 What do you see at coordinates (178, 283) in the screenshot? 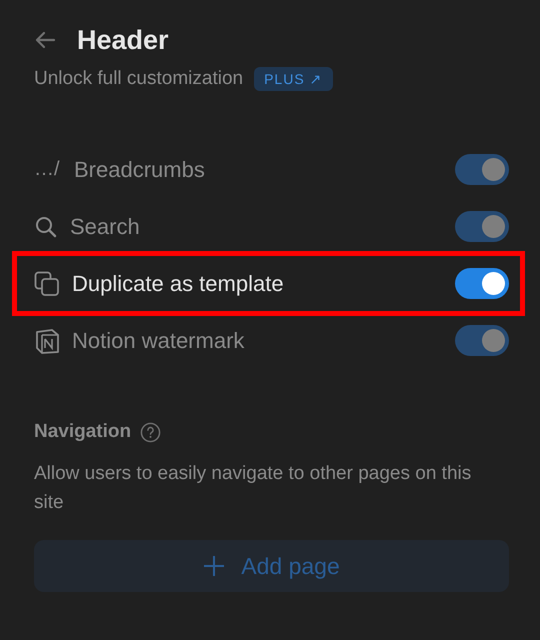
I see `option-label: Duplicate as template` at bounding box center [178, 283].